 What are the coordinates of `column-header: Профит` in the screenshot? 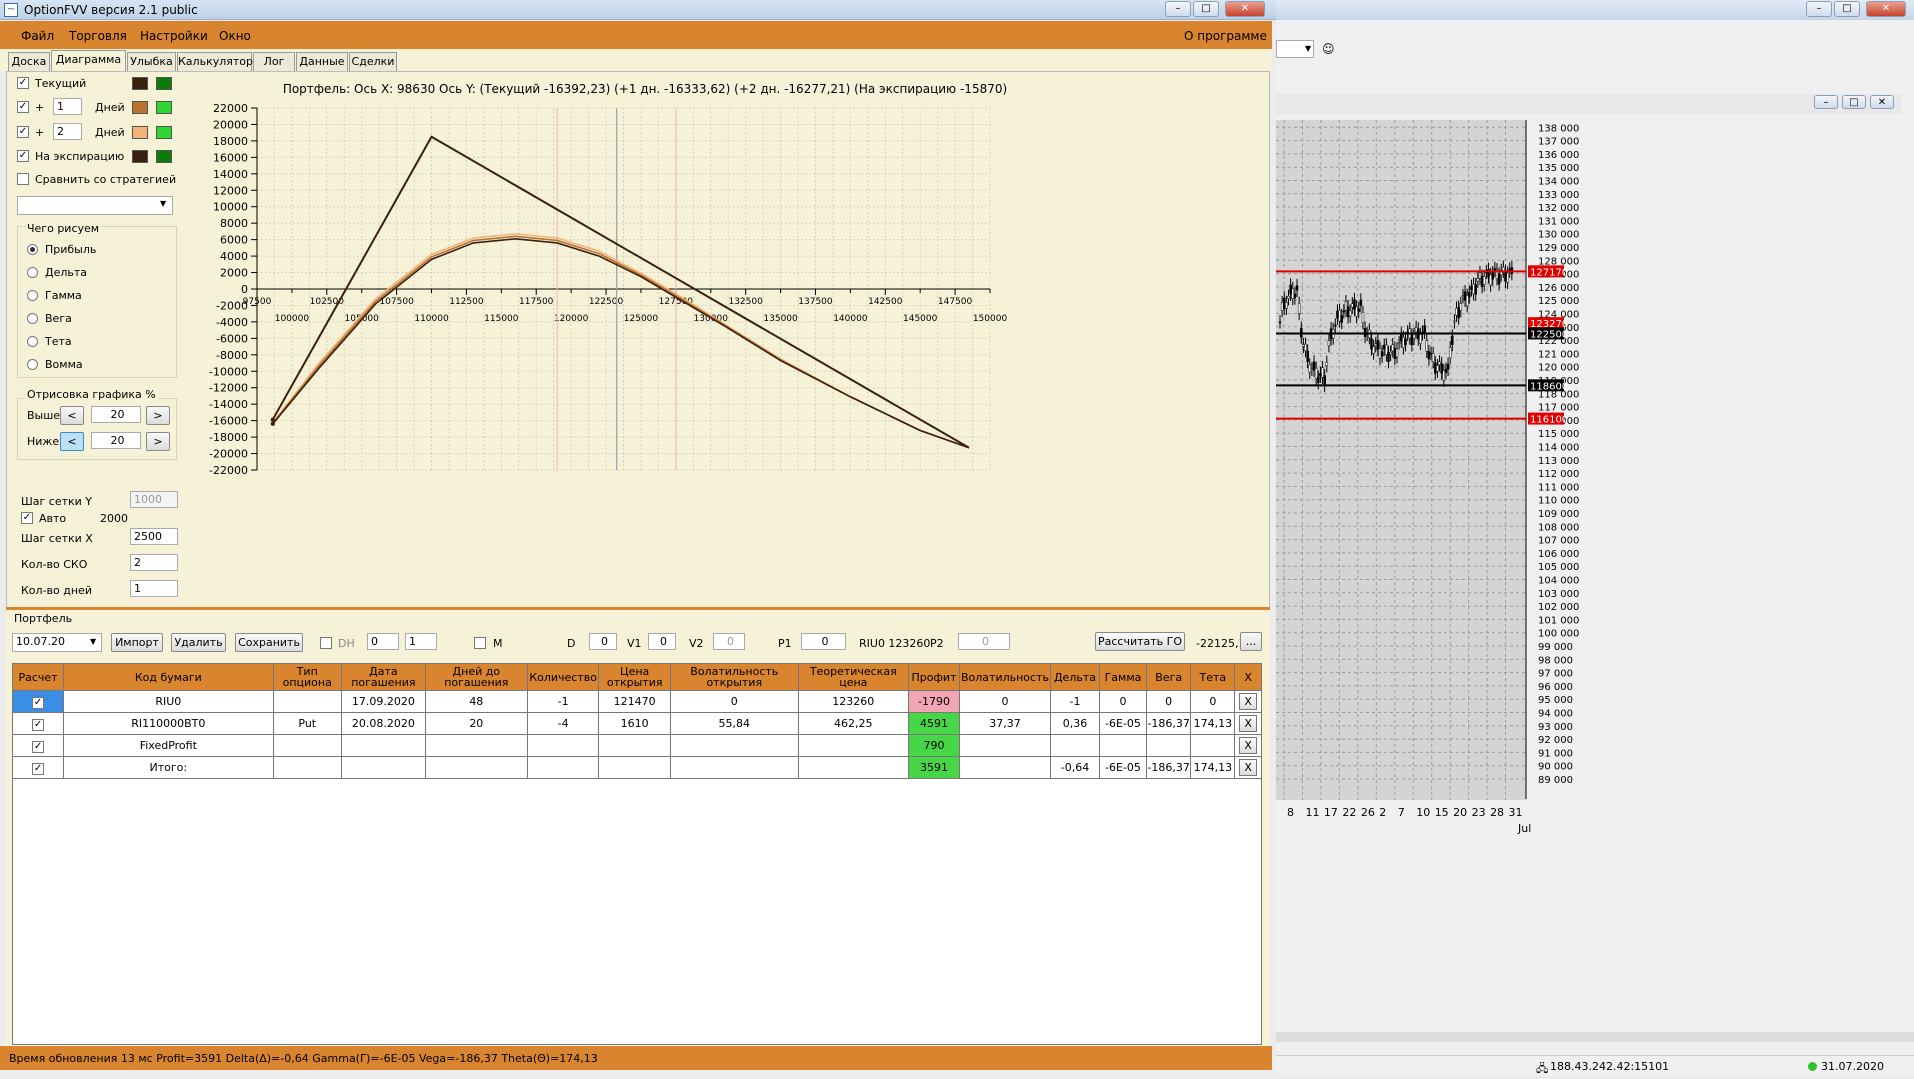 It's located at (934, 677).